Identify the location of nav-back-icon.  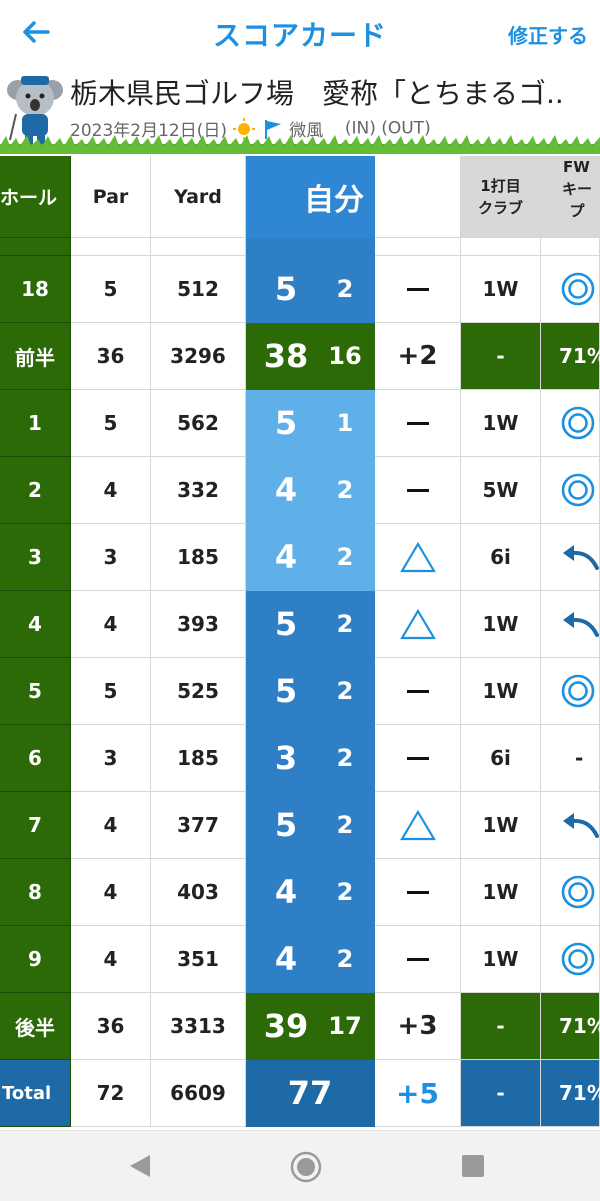
(140, 1166).